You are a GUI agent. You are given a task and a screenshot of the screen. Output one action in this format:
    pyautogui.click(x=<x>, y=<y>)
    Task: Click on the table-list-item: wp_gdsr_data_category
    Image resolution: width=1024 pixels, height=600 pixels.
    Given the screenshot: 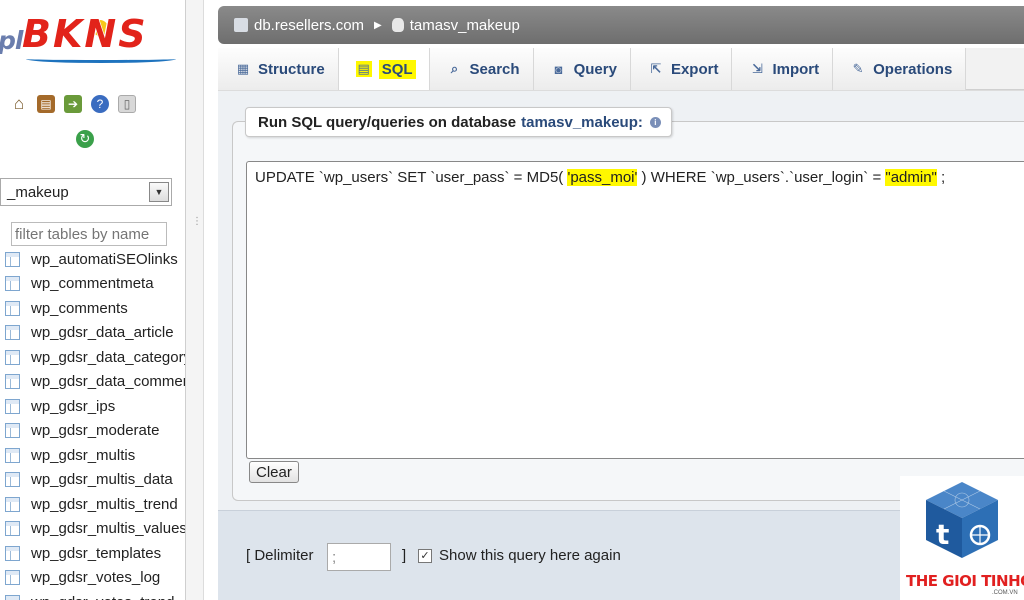 What is the action you would take?
    pyautogui.click(x=92, y=357)
    